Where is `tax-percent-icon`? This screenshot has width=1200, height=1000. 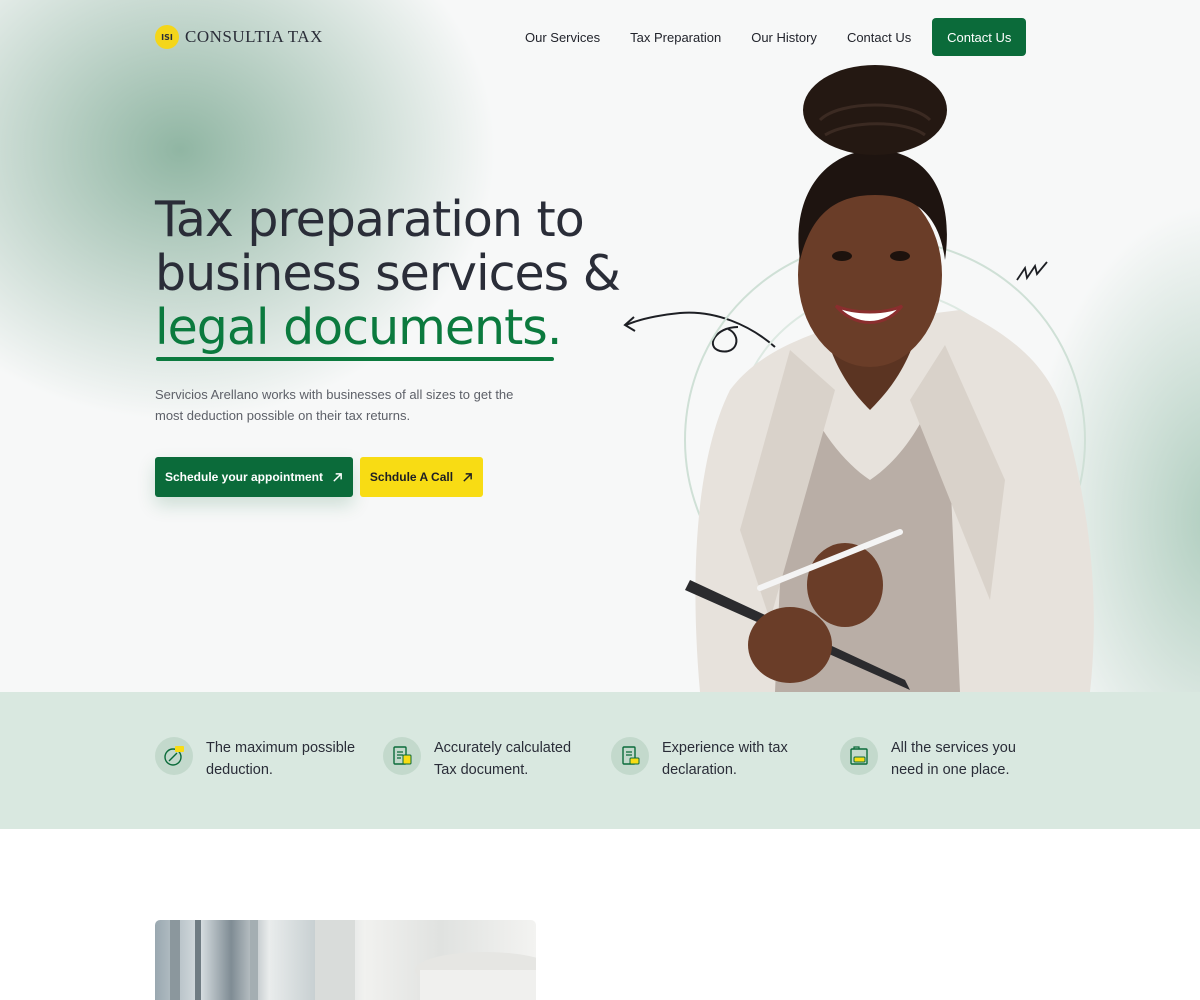
tax-percent-icon is located at coordinates (174, 756).